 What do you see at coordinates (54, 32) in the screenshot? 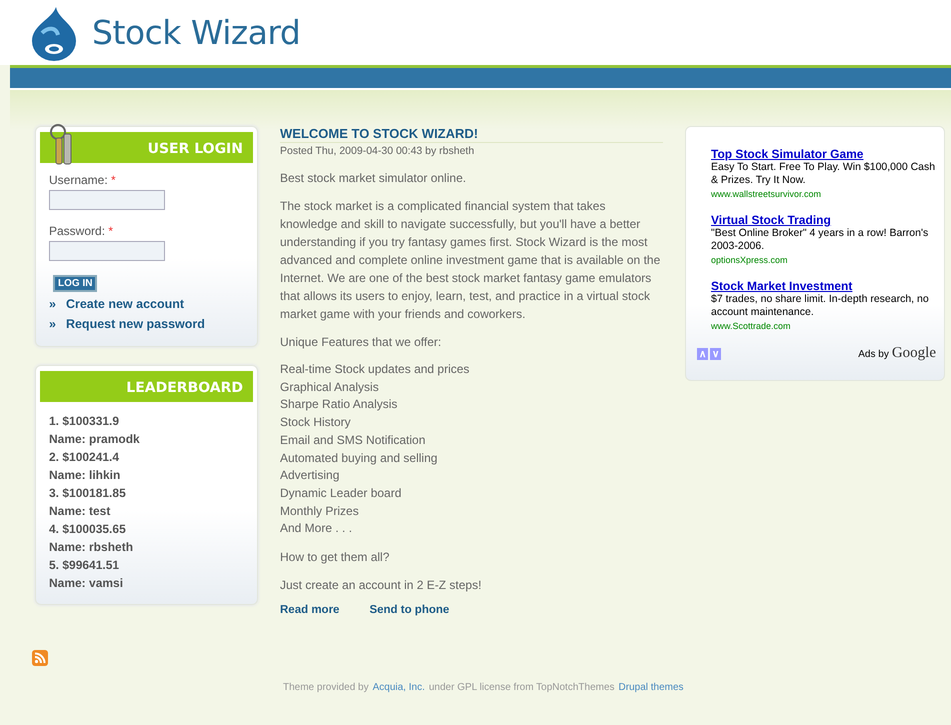
I see `drop-logo-icon` at bounding box center [54, 32].